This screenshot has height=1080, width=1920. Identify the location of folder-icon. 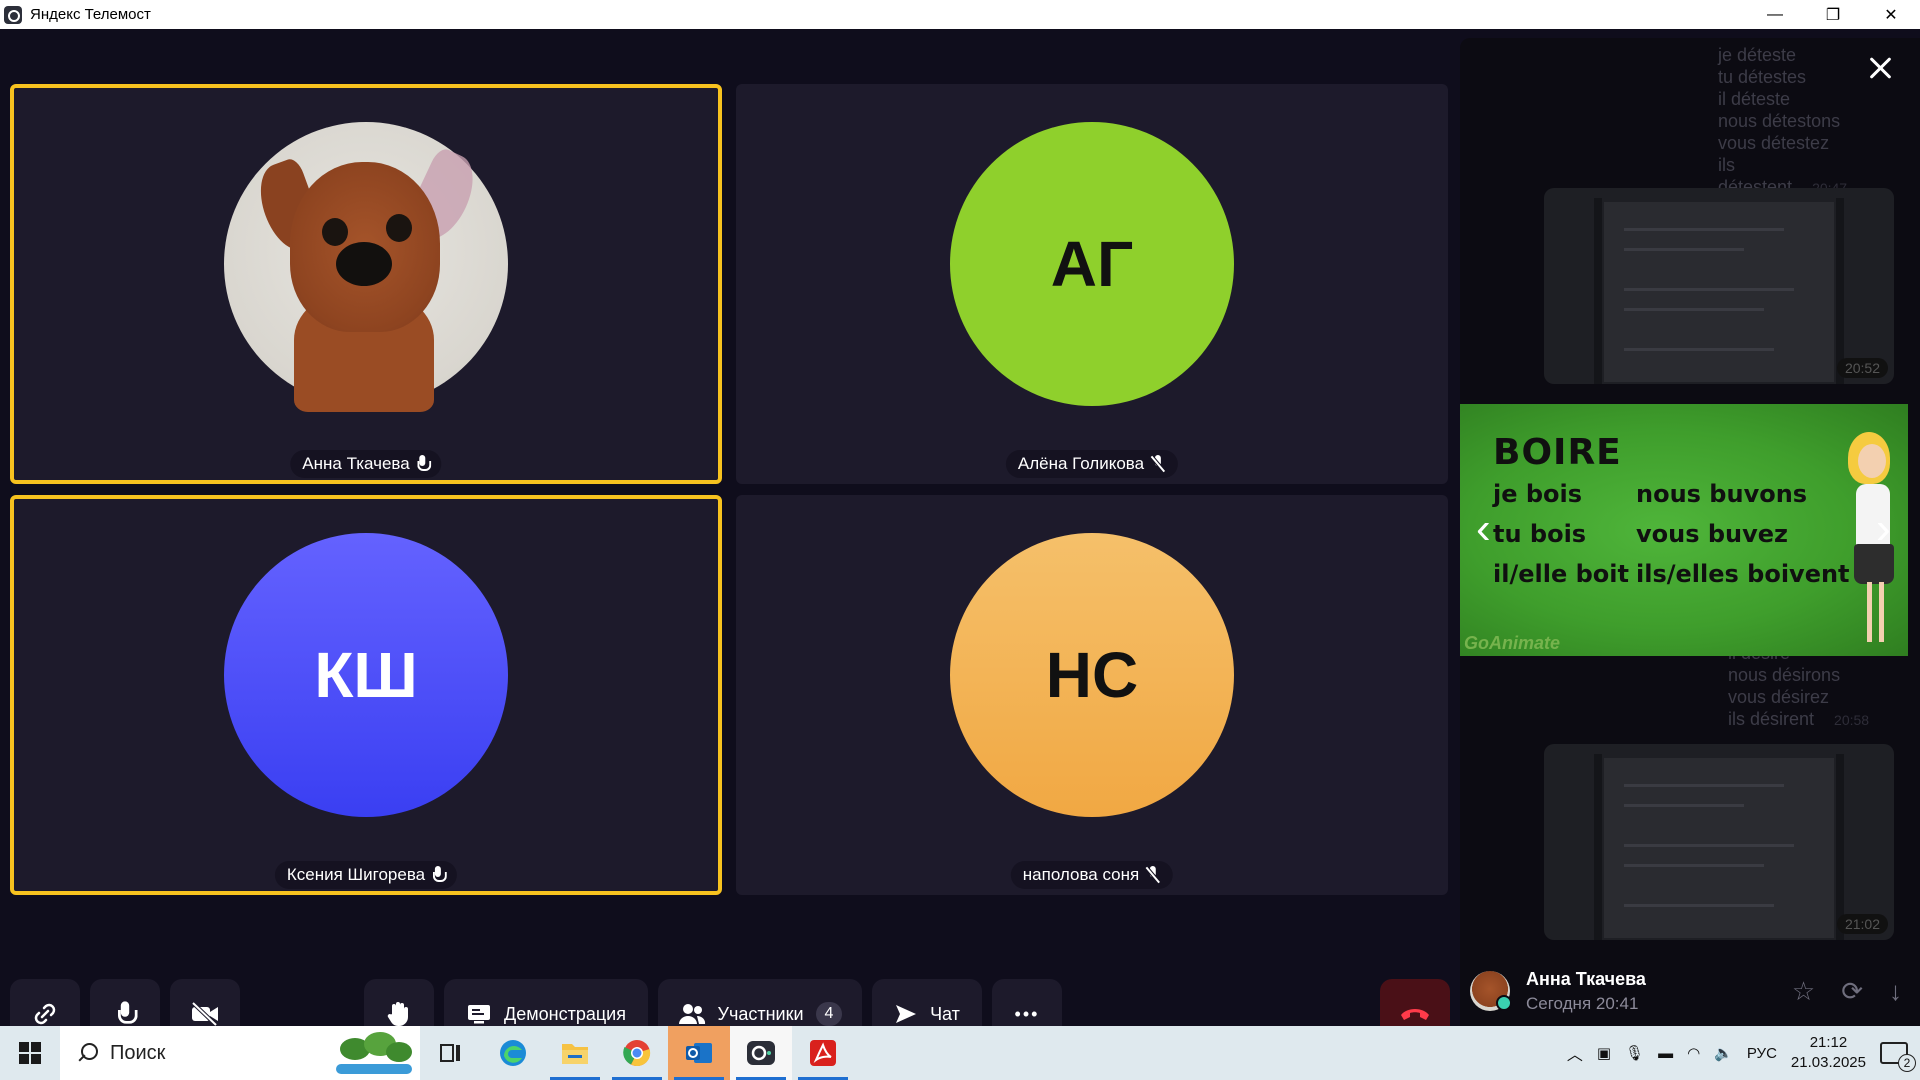
(575, 1054).